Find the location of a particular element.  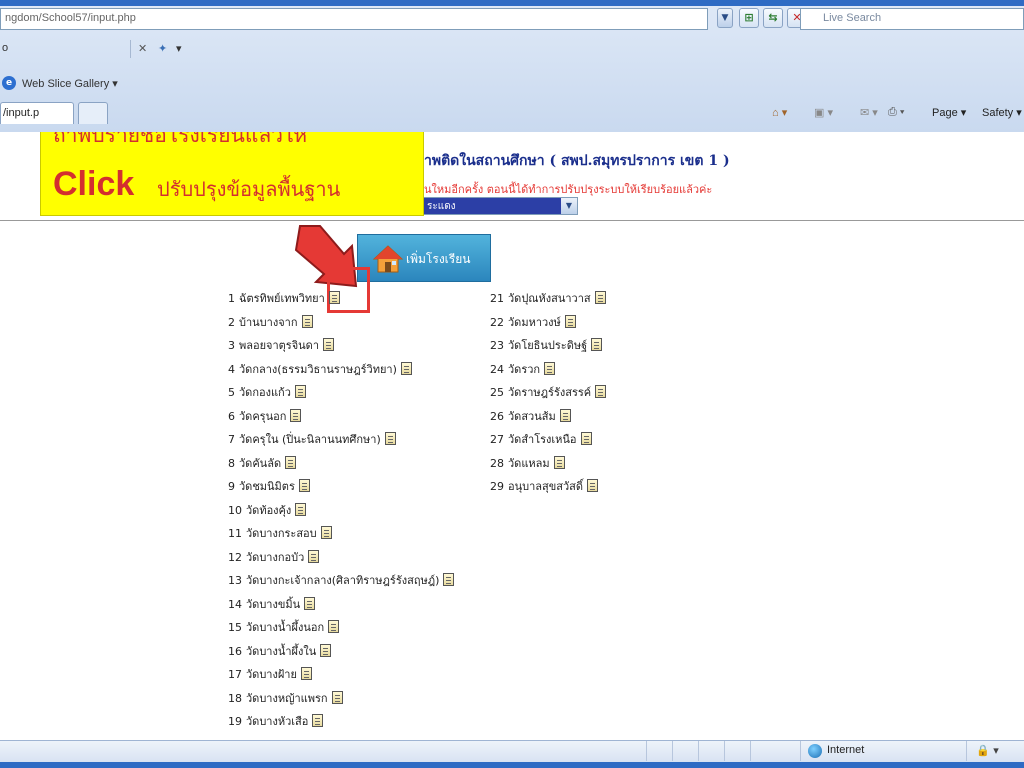

school-number: 8 is located at coordinates (231, 463).